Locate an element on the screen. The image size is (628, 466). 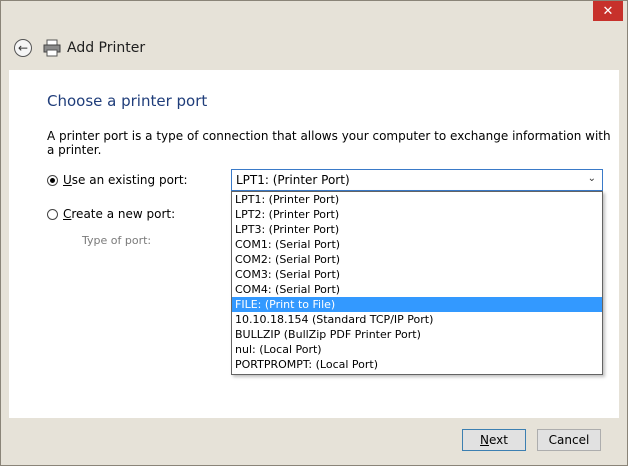
cancel-button: Cancel is located at coordinates (569, 440).